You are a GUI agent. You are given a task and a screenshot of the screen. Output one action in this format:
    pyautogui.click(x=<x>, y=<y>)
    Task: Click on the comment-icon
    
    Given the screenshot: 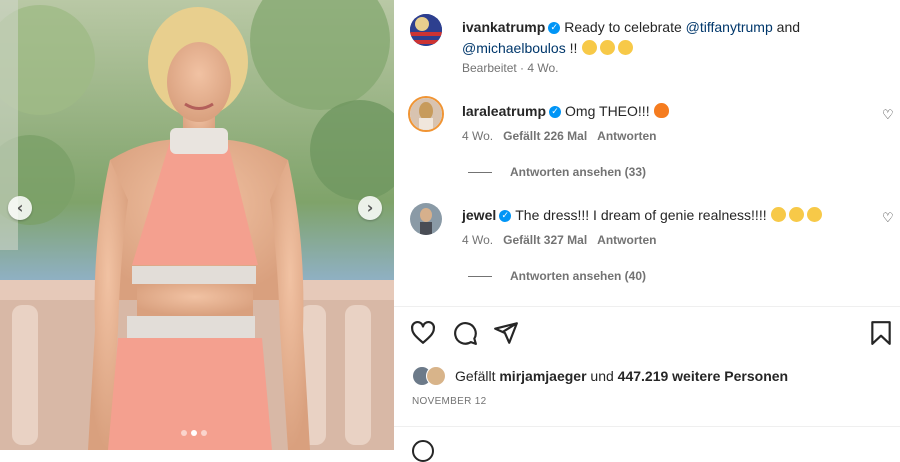 What is the action you would take?
    pyautogui.click(x=465, y=333)
    